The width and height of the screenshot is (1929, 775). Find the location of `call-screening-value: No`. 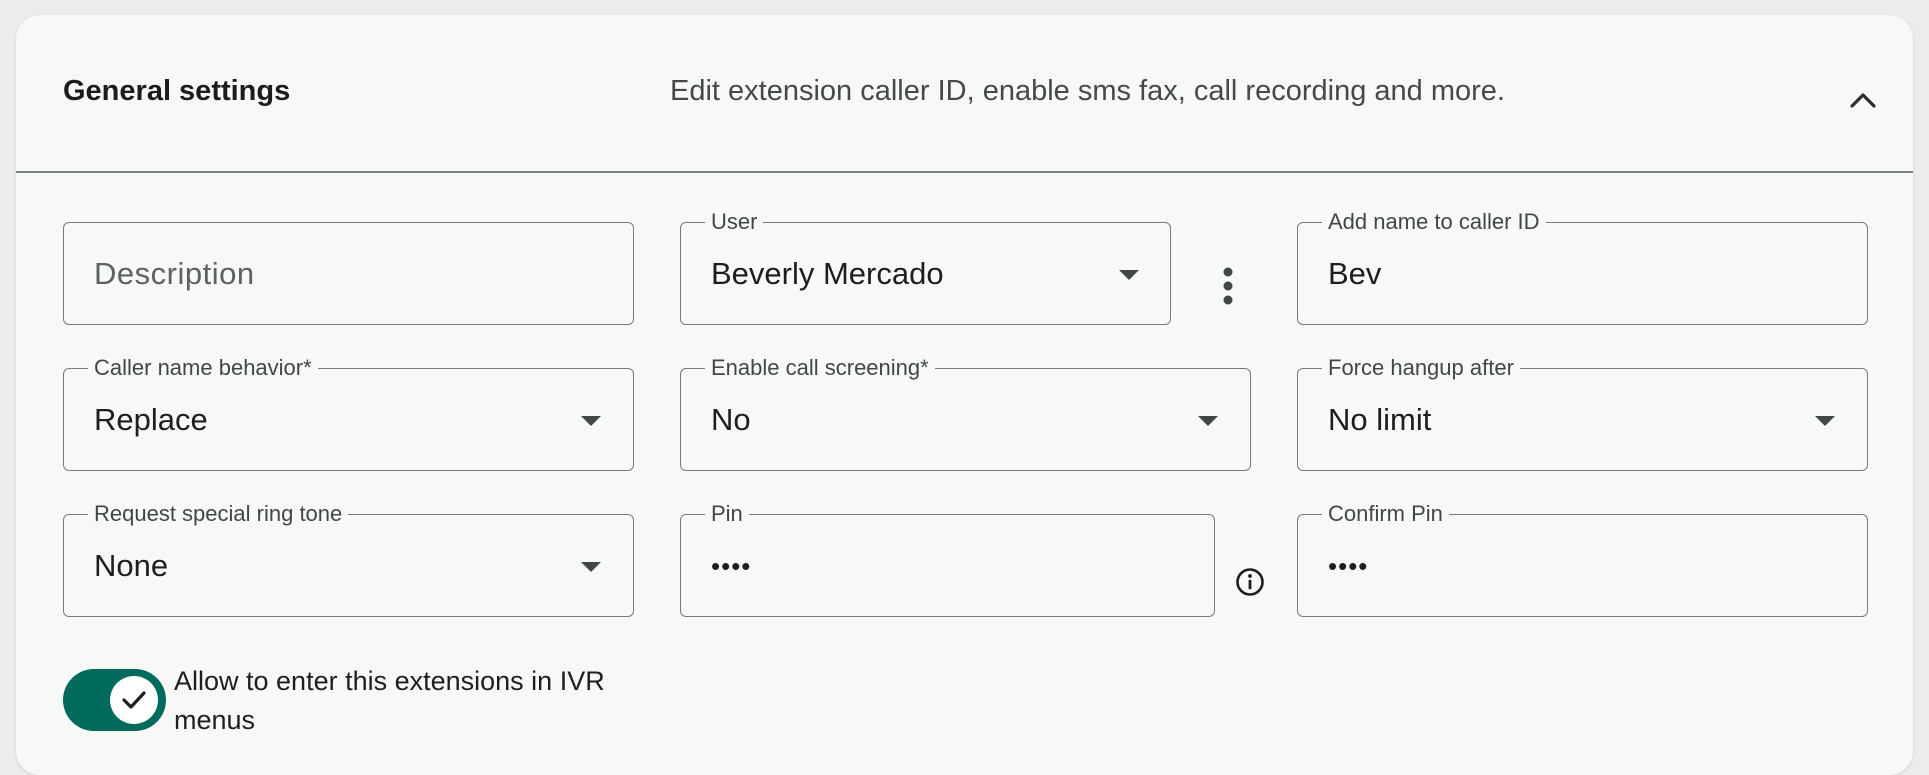

call-screening-value: No is located at coordinates (731, 419).